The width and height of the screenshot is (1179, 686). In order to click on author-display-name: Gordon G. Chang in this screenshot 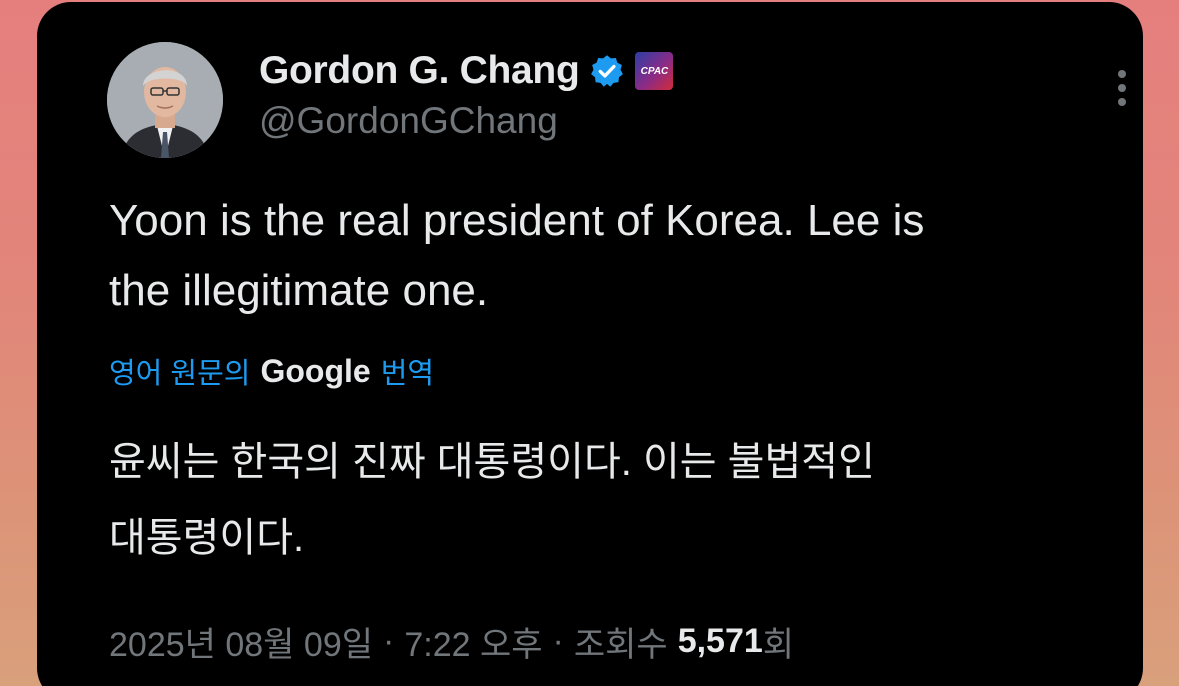, I will do `click(419, 71)`.